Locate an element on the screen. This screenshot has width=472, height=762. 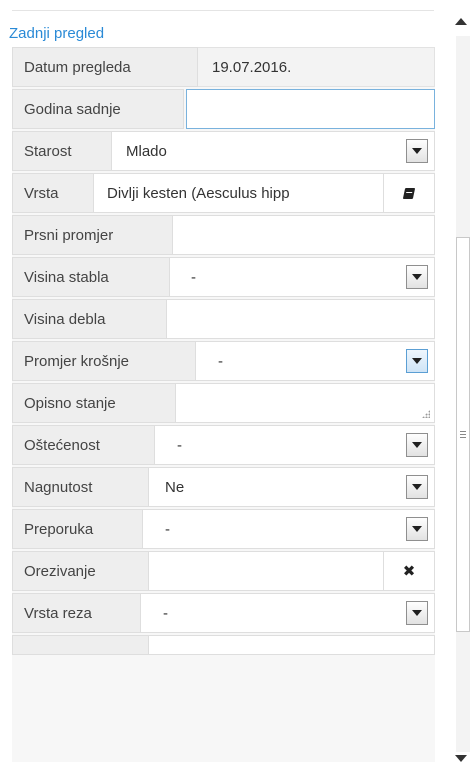
label-orezivanje: Orezivanje is located at coordinates (80, 571).